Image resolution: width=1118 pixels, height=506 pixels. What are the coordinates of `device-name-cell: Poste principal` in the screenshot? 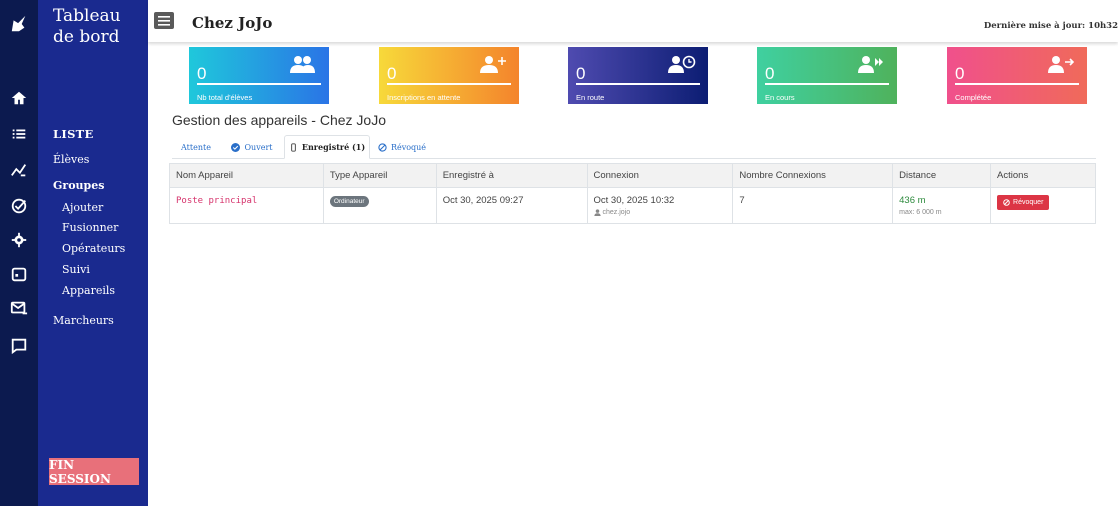 It's located at (246, 205).